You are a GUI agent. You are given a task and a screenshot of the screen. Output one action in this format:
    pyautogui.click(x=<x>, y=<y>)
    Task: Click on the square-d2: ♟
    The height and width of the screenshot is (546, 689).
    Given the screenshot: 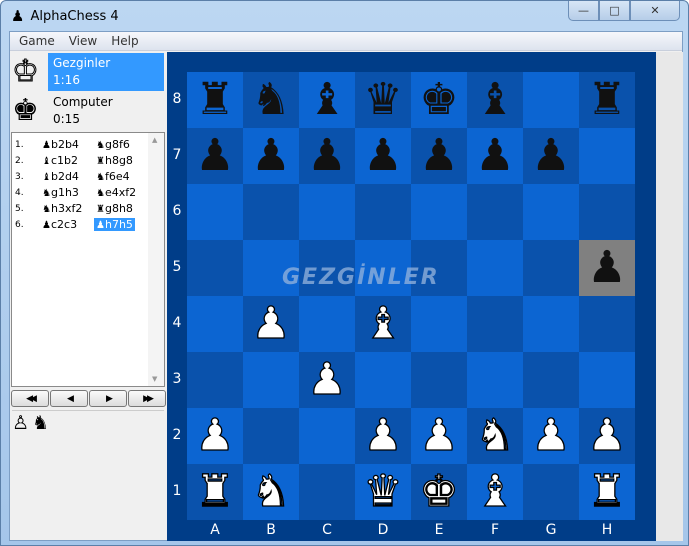 What is the action you would take?
    pyautogui.click(x=383, y=436)
    